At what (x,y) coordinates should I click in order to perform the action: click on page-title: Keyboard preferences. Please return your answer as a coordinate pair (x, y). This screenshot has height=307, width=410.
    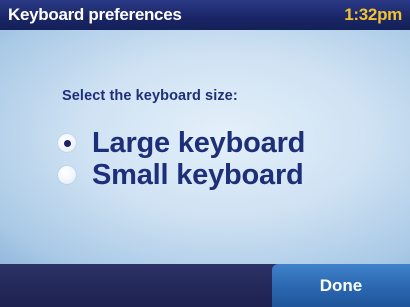
    Looking at the image, I should click on (95, 14).